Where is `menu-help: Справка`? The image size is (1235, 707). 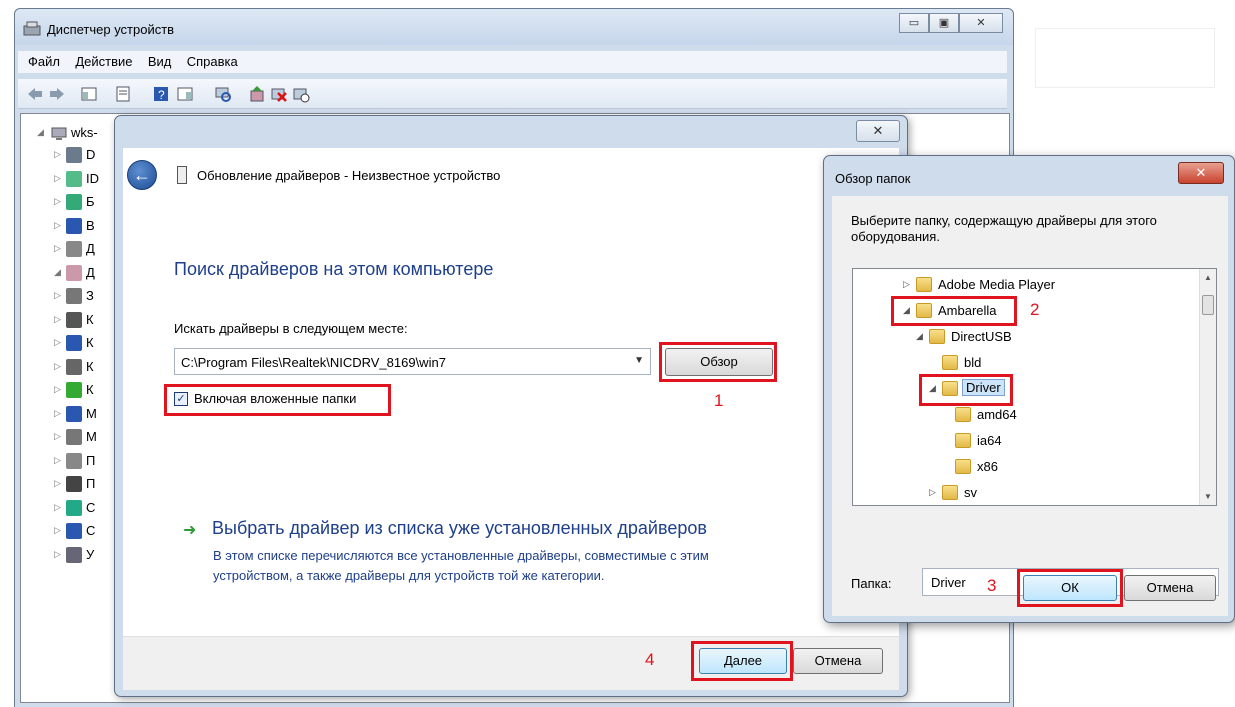 menu-help: Справка is located at coordinates (212, 62).